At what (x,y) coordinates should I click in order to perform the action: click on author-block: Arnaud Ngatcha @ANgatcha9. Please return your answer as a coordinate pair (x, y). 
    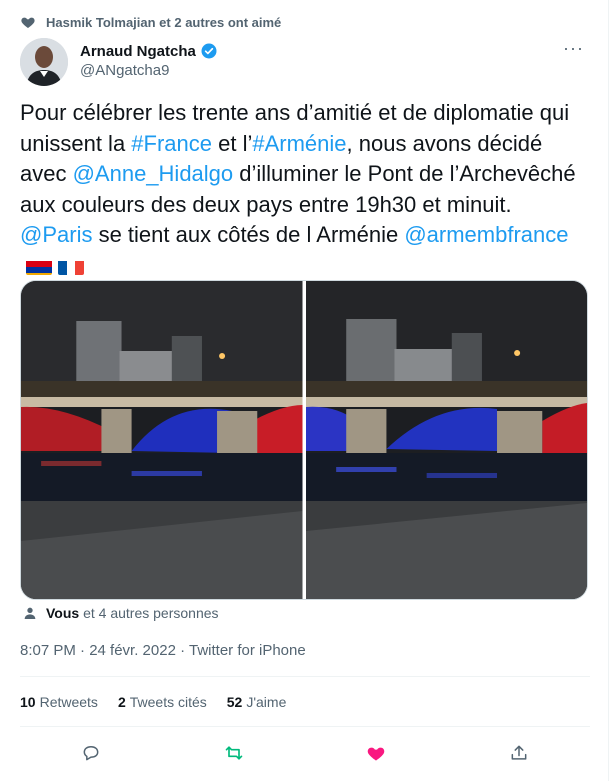
    Looking at the image, I should click on (119, 62).